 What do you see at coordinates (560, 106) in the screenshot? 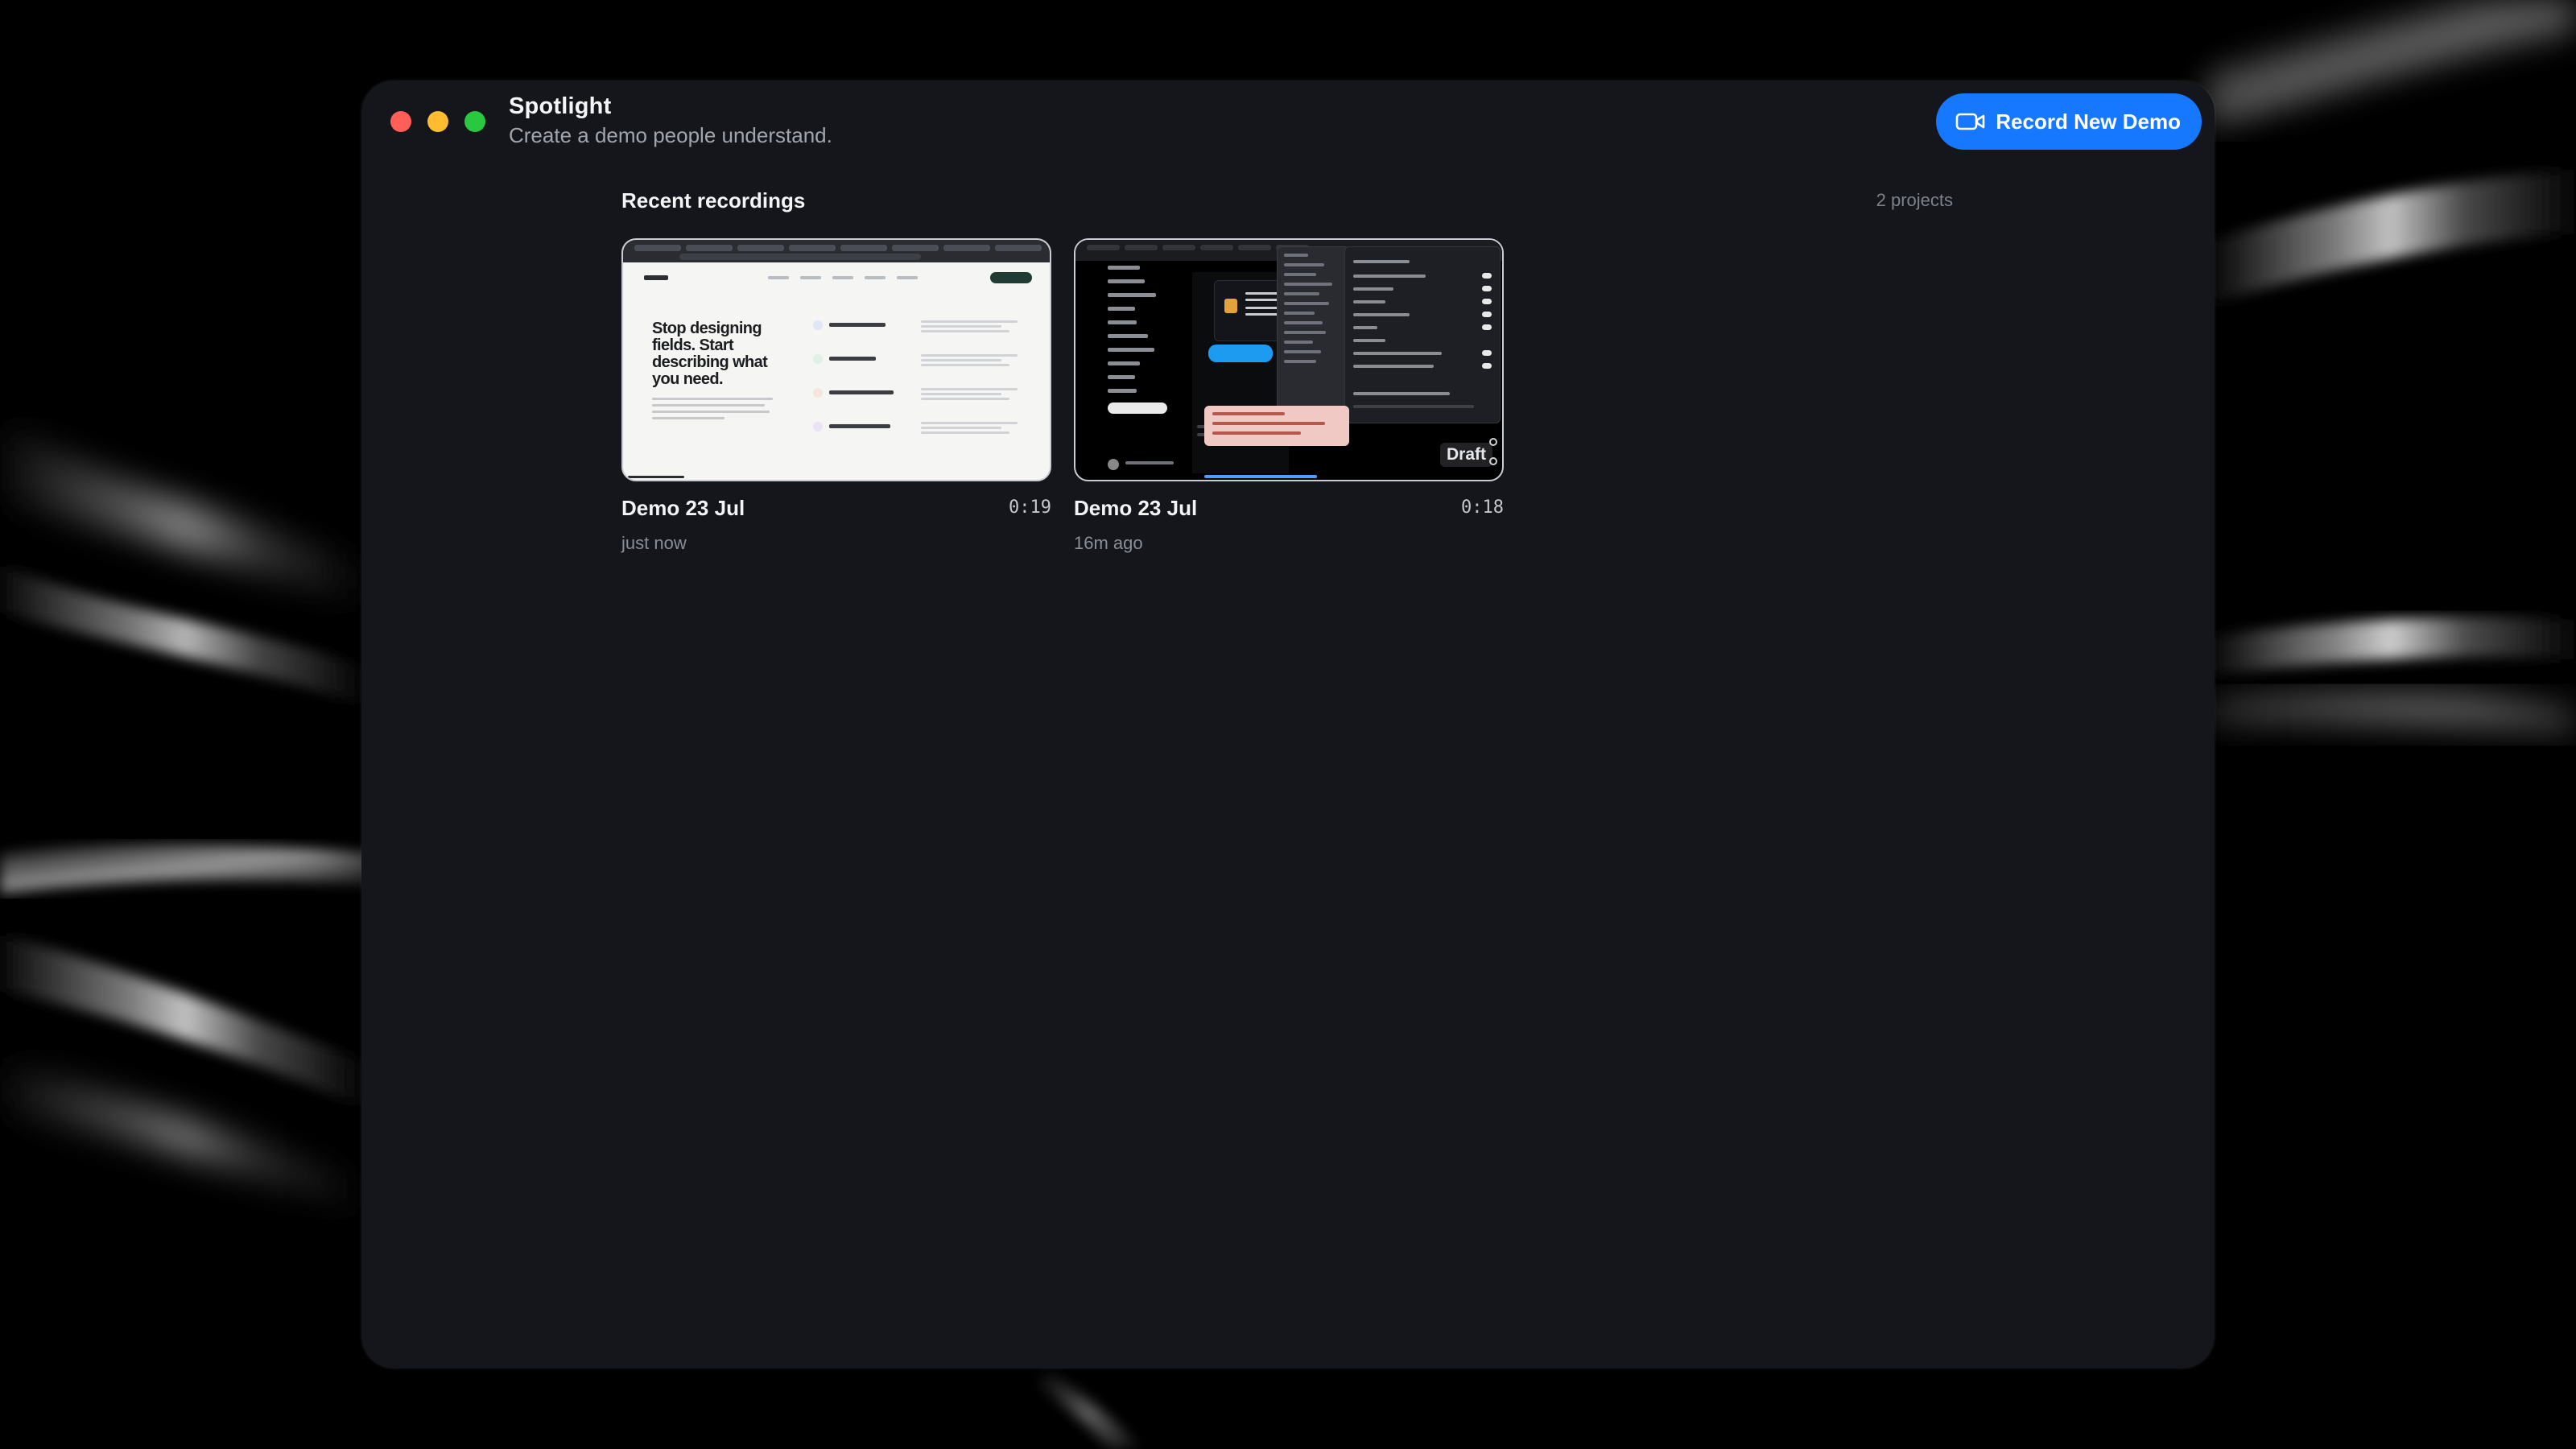
I see `app-title: Spotlight` at bounding box center [560, 106].